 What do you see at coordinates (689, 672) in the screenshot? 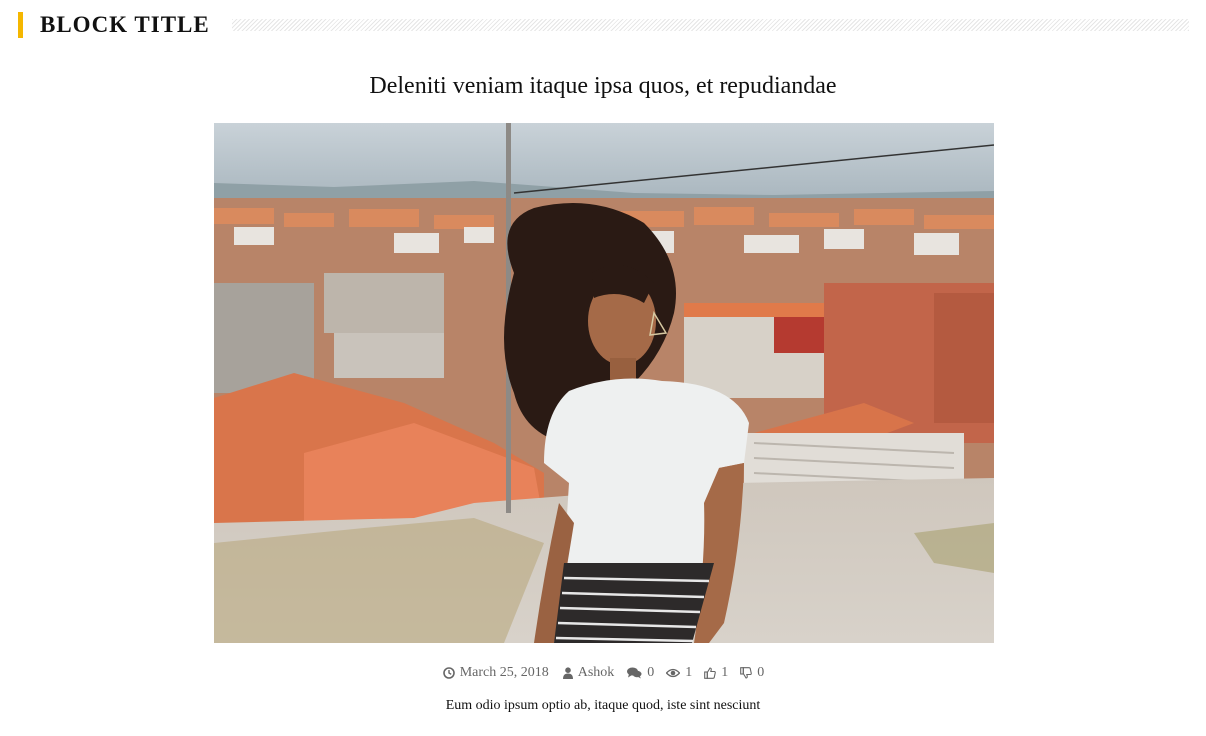
I see `post-views-count: 1` at bounding box center [689, 672].